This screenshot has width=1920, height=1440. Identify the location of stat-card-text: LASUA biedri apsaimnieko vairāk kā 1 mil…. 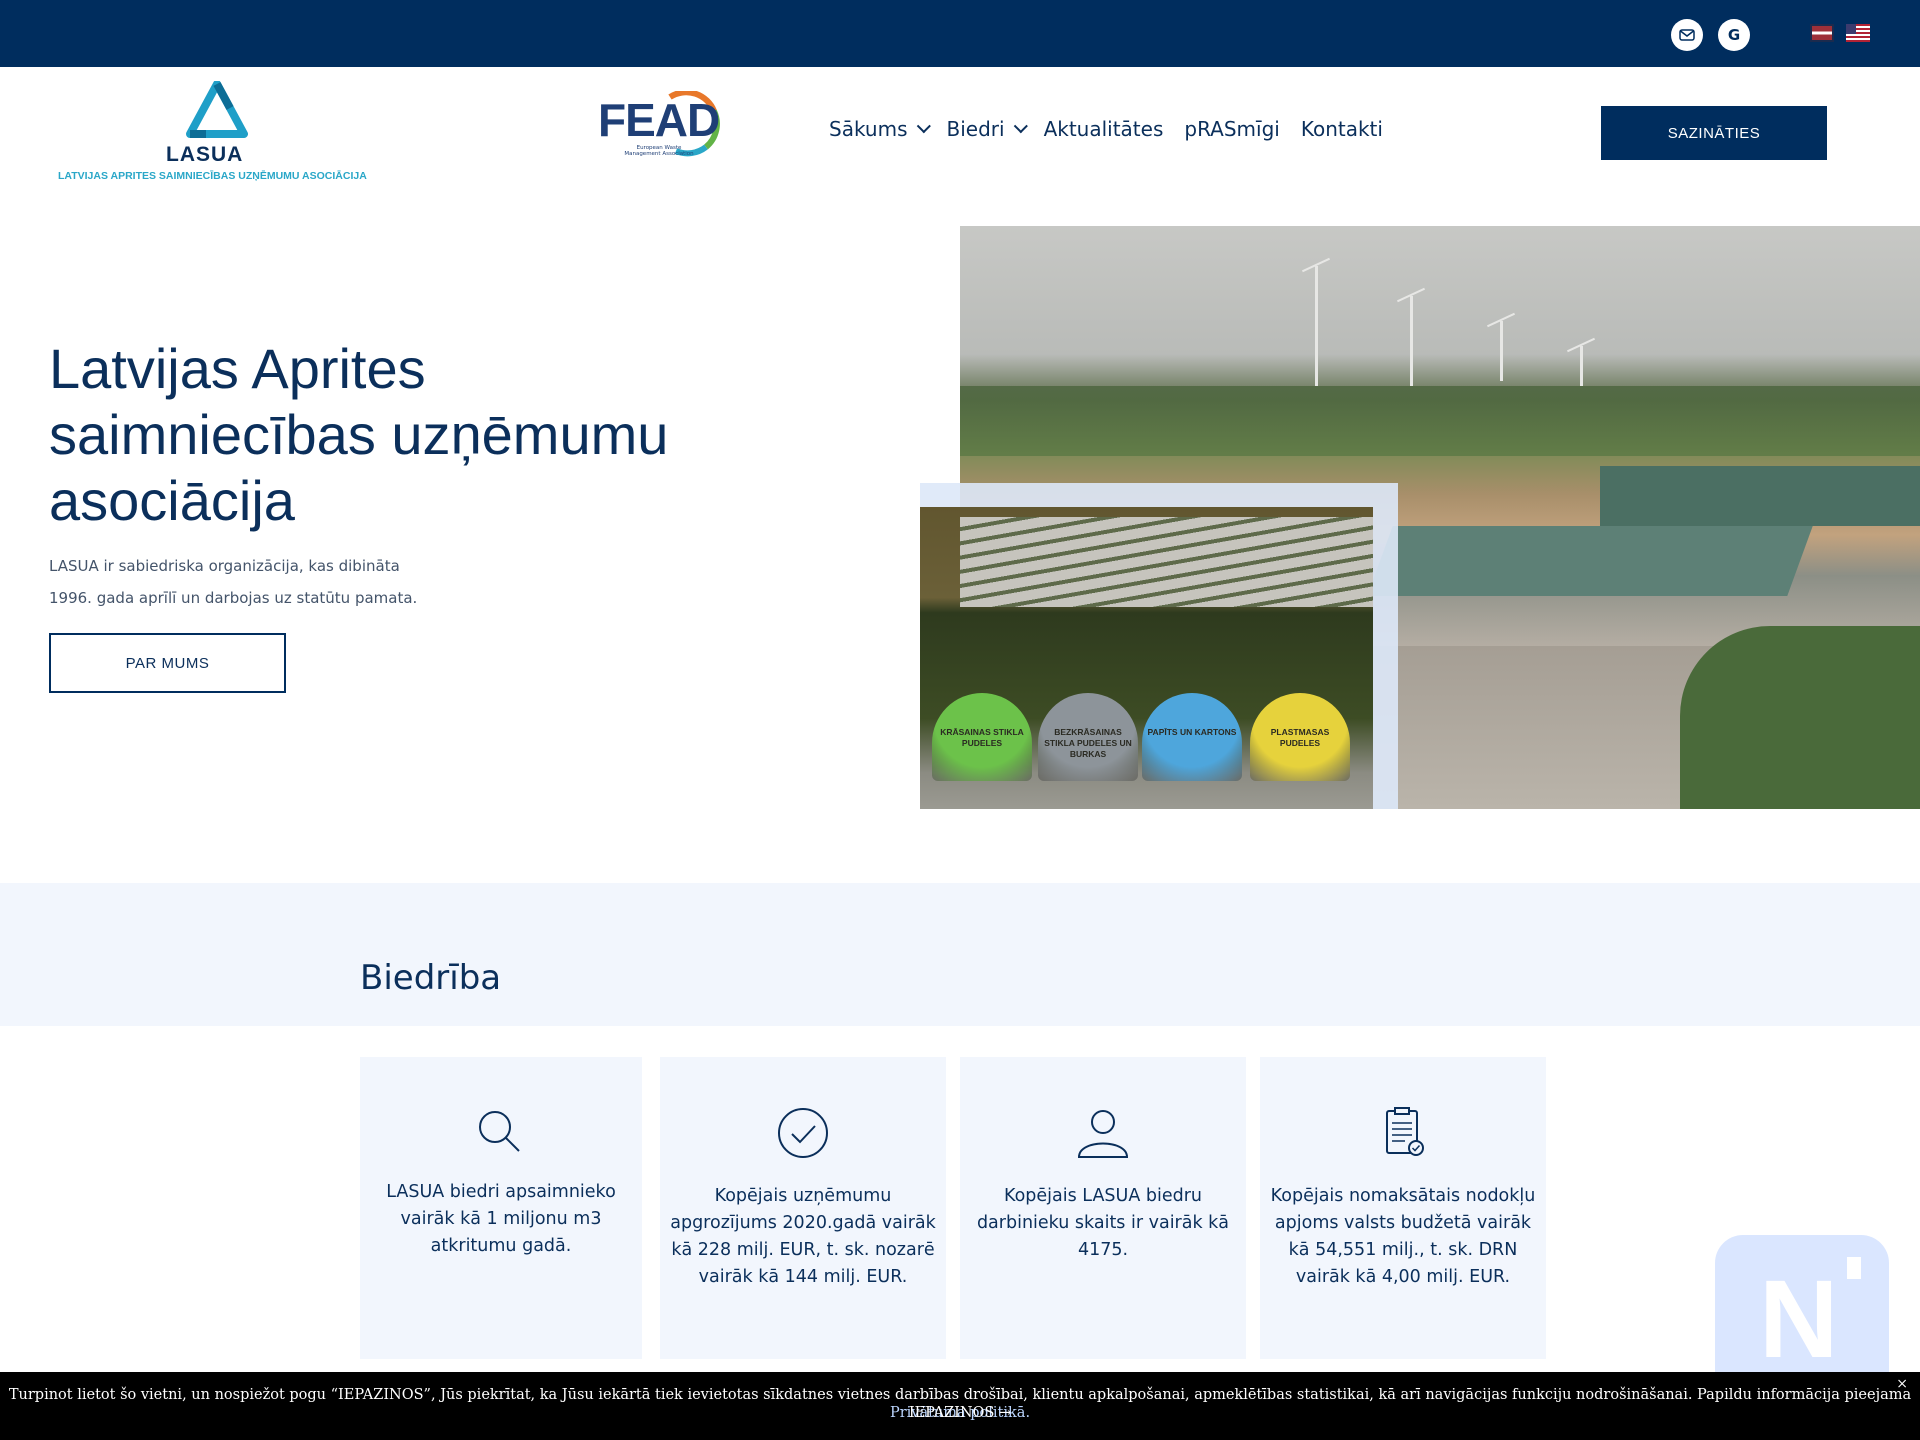
(501, 1219).